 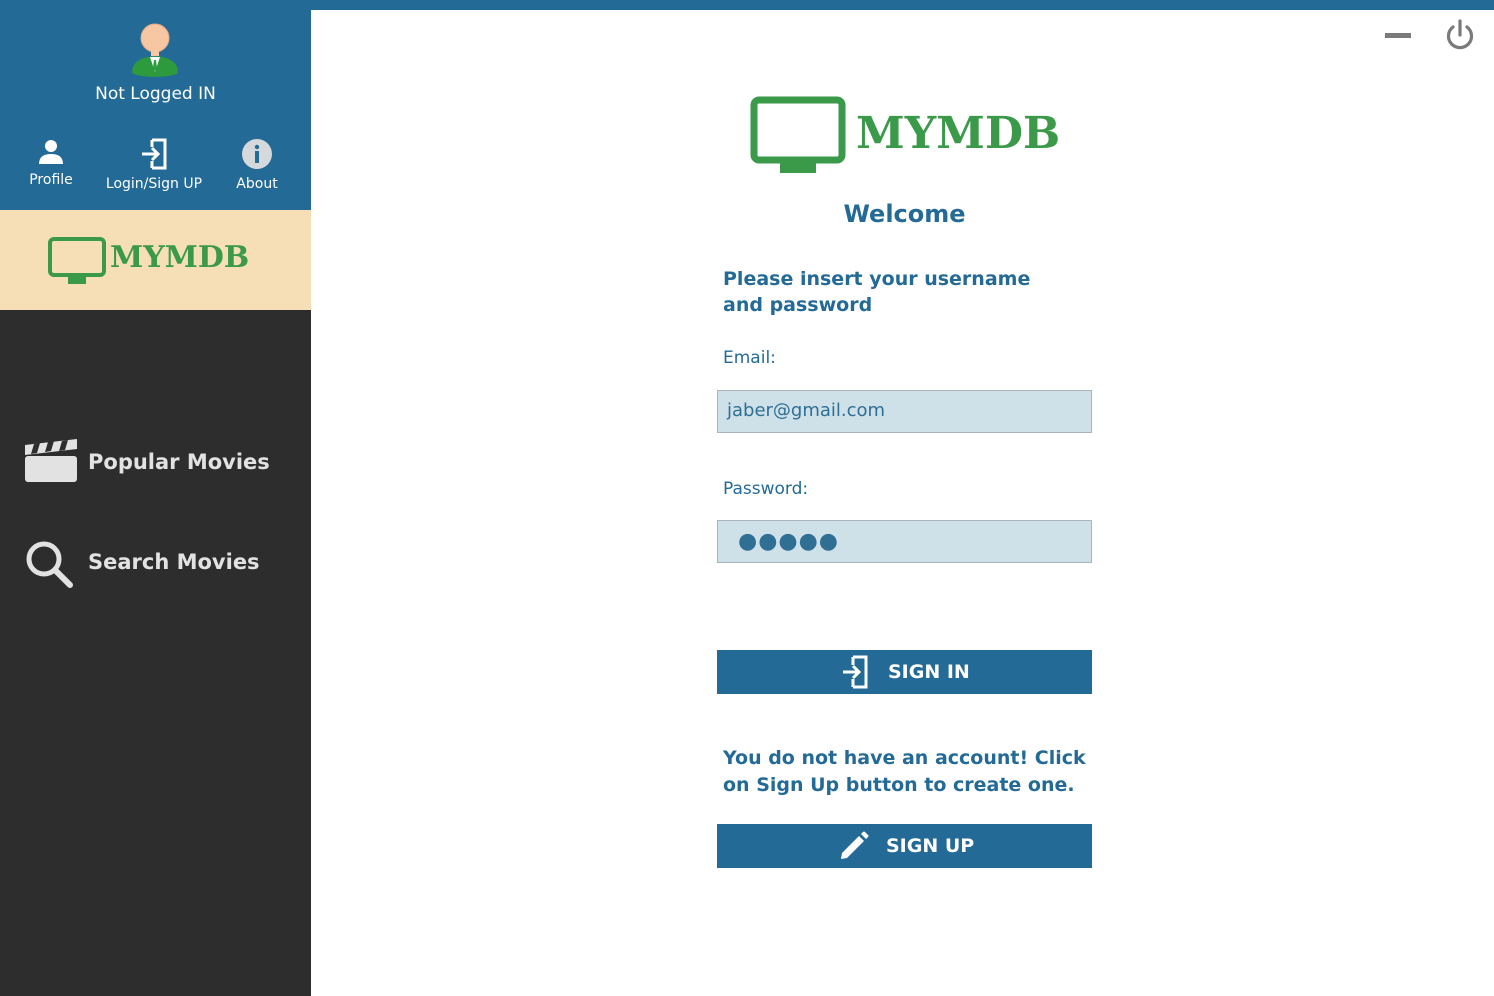 I want to click on login-status: Not Logged IN, so click(x=155, y=94).